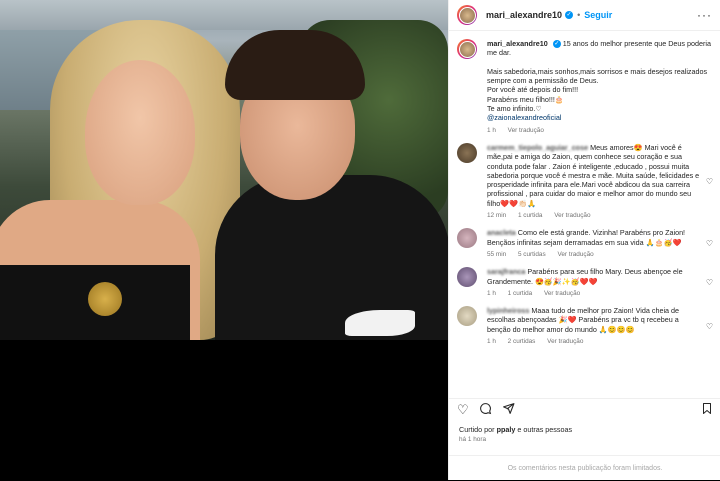  I want to click on liked-by-suffix: e outras pessoas, so click(544, 429).